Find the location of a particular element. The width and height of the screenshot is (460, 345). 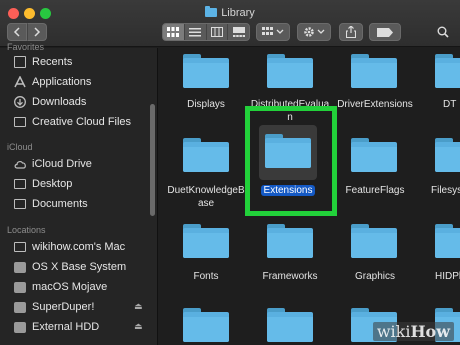

gallery-icon is located at coordinates (238, 32).